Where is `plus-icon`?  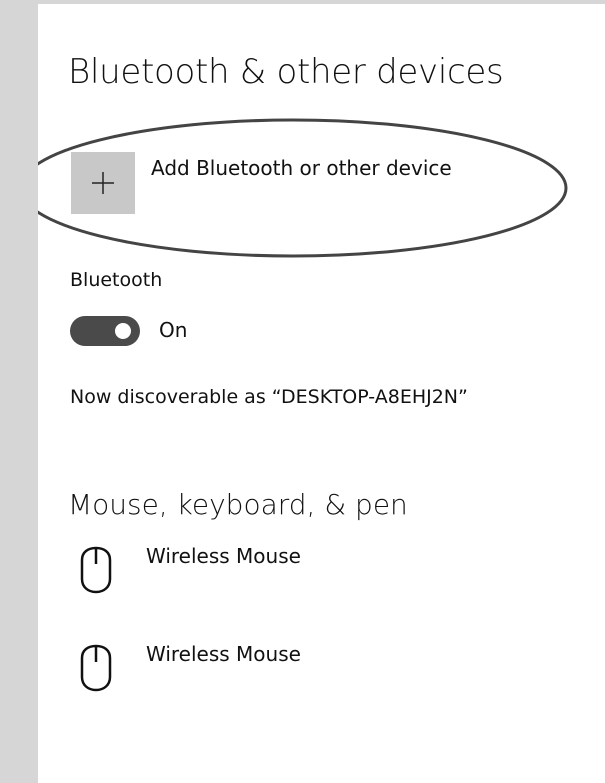 plus-icon is located at coordinates (103, 183).